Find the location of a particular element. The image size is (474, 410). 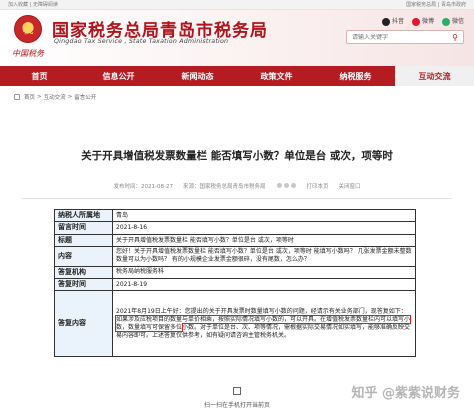

row-key: 标题 is located at coordinates (83, 240).